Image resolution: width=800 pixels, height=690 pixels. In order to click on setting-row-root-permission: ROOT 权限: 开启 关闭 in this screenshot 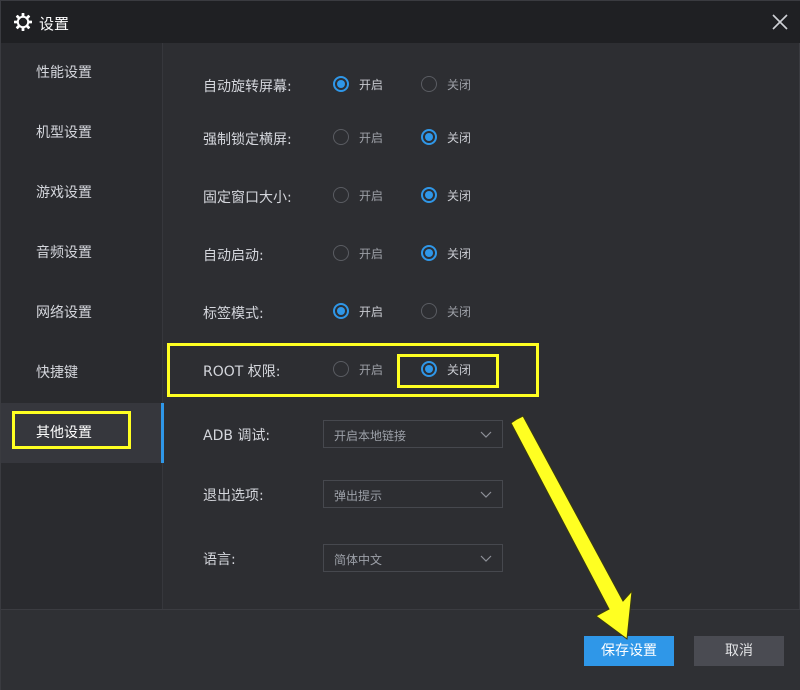, I will do `click(482, 370)`.